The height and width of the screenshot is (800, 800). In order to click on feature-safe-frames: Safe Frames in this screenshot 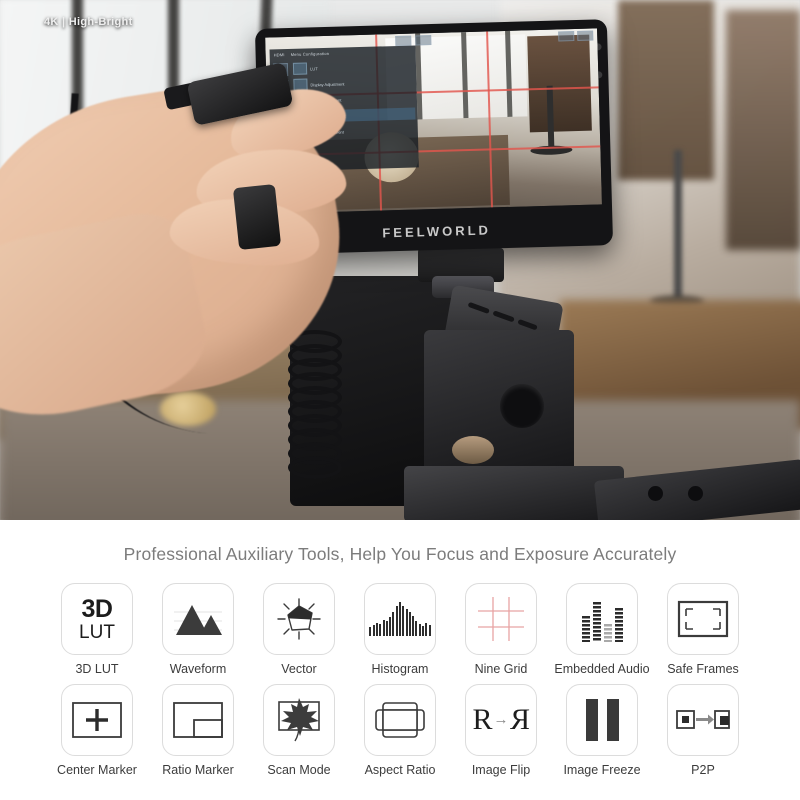, I will do `click(703, 629)`.